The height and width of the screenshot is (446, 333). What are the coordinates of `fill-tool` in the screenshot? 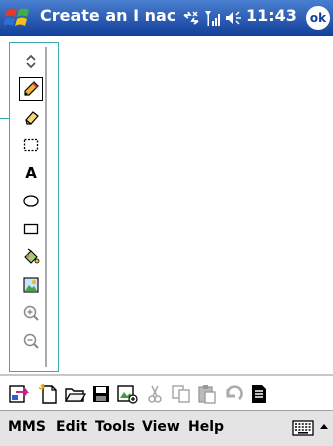 It's located at (31, 257).